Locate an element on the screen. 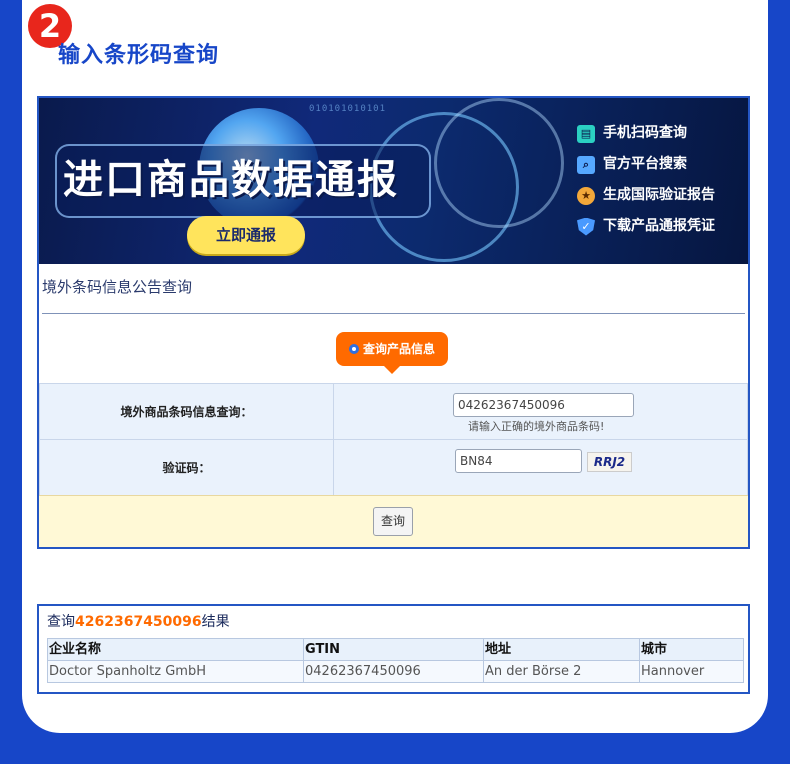 The image size is (790, 764). barcode-cell: 04262367450096 请输入正确的境外商品条码! is located at coordinates (540, 411).